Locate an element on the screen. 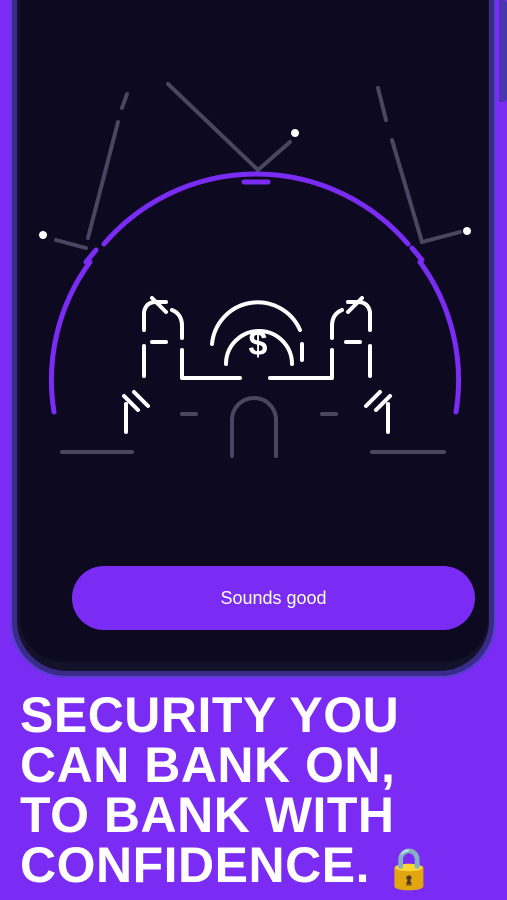 This screenshot has width=507, height=900. sounds-good-button: Sounds good is located at coordinates (273, 598).